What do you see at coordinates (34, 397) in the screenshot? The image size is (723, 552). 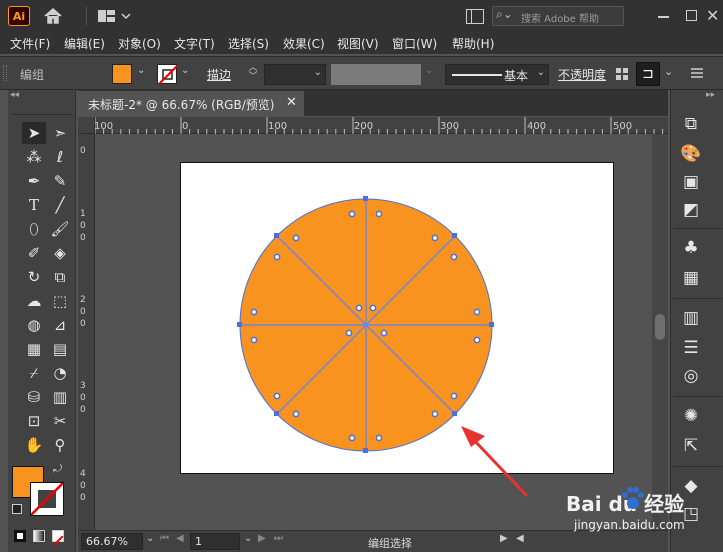 I see `symbol-sprayer-tool-icon: ⛁` at bounding box center [34, 397].